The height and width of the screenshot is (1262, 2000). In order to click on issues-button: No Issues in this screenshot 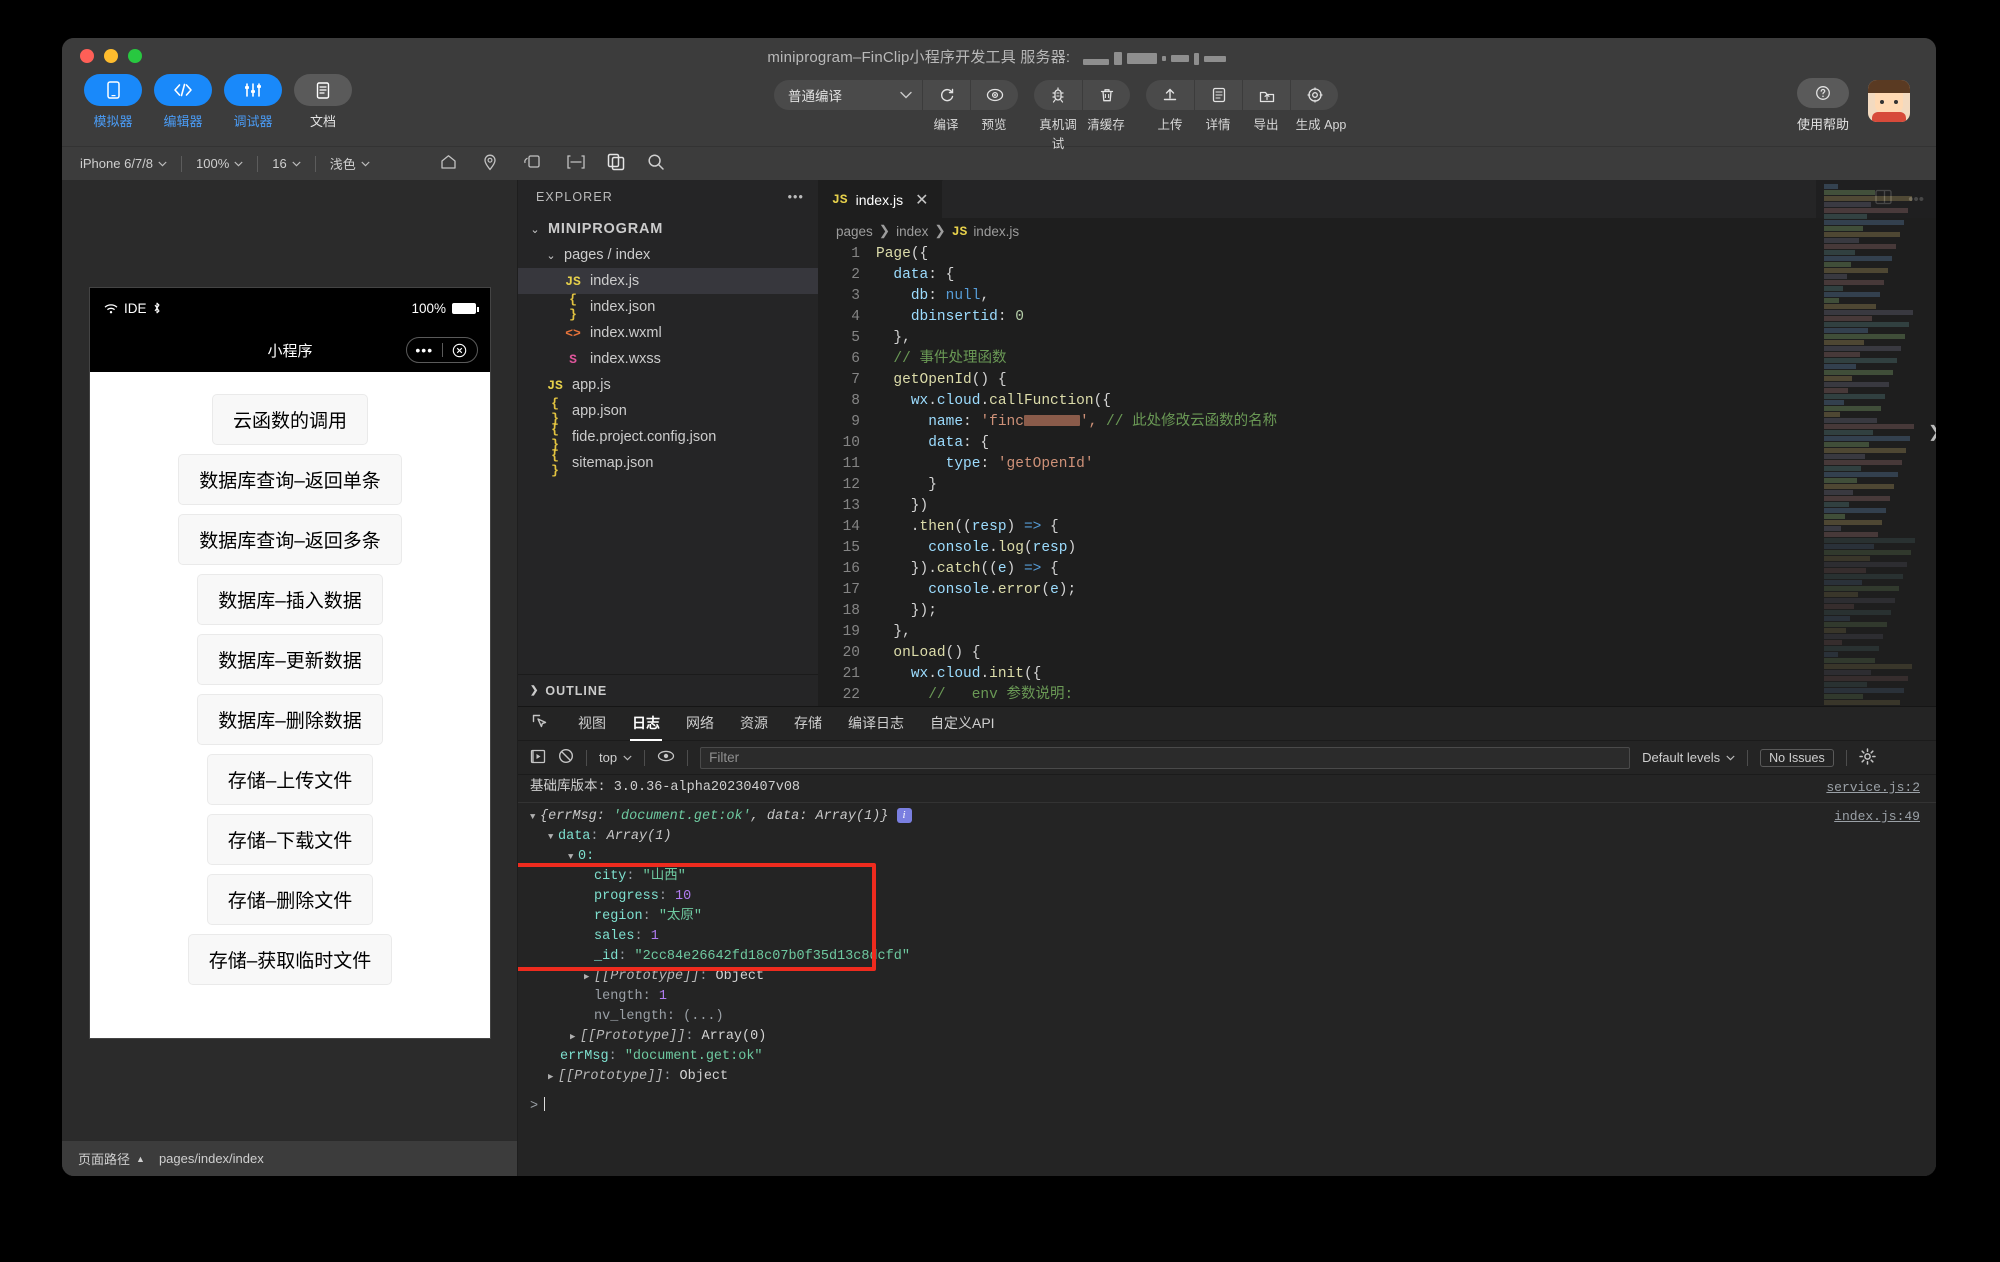, I will do `click(1797, 757)`.